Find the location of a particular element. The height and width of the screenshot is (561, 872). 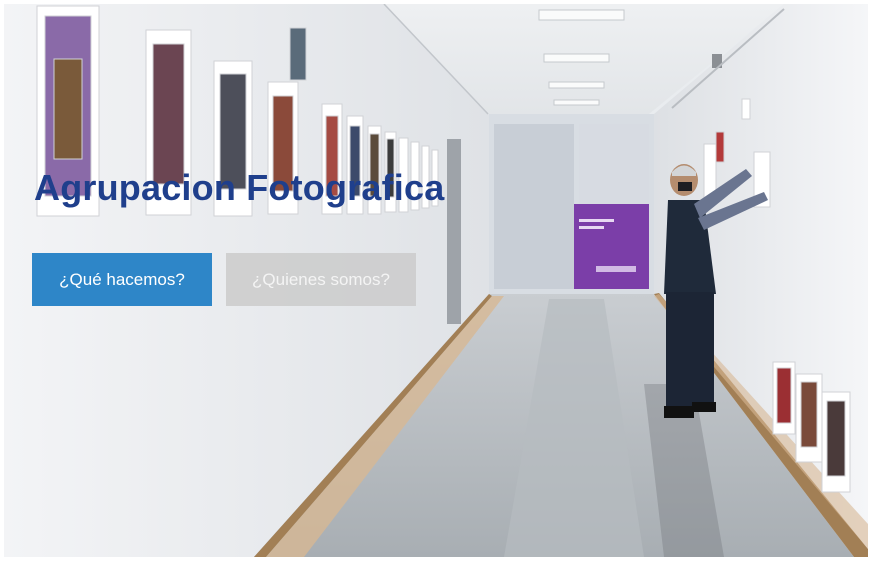

who-we-are-button: ¿Quienes somos? is located at coordinates (321, 279).